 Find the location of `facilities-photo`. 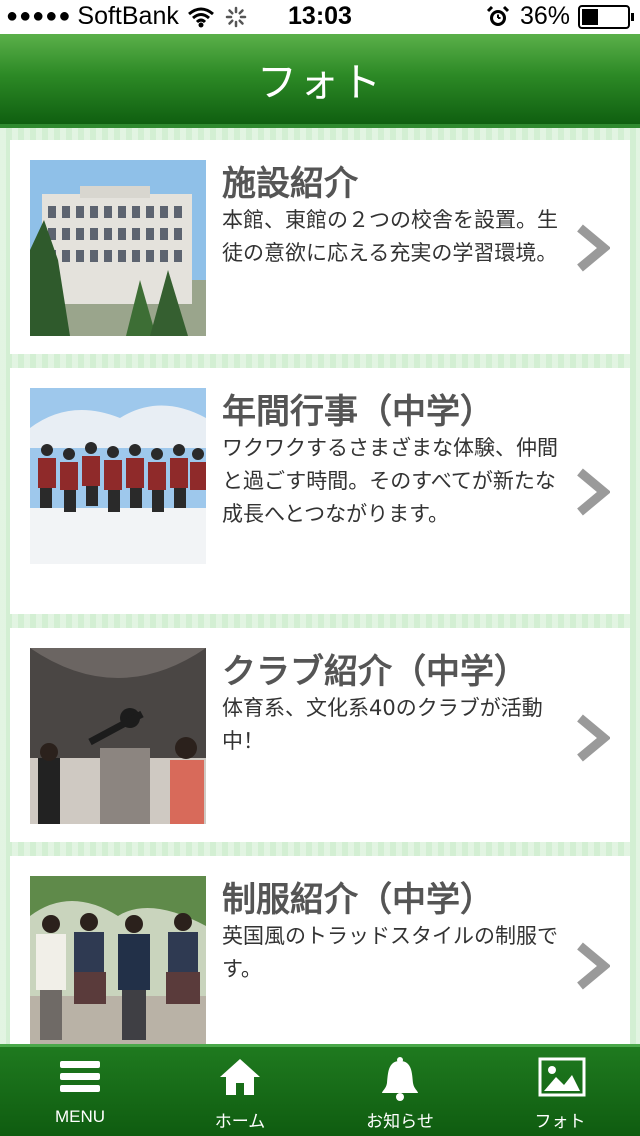

facilities-photo is located at coordinates (118, 248).